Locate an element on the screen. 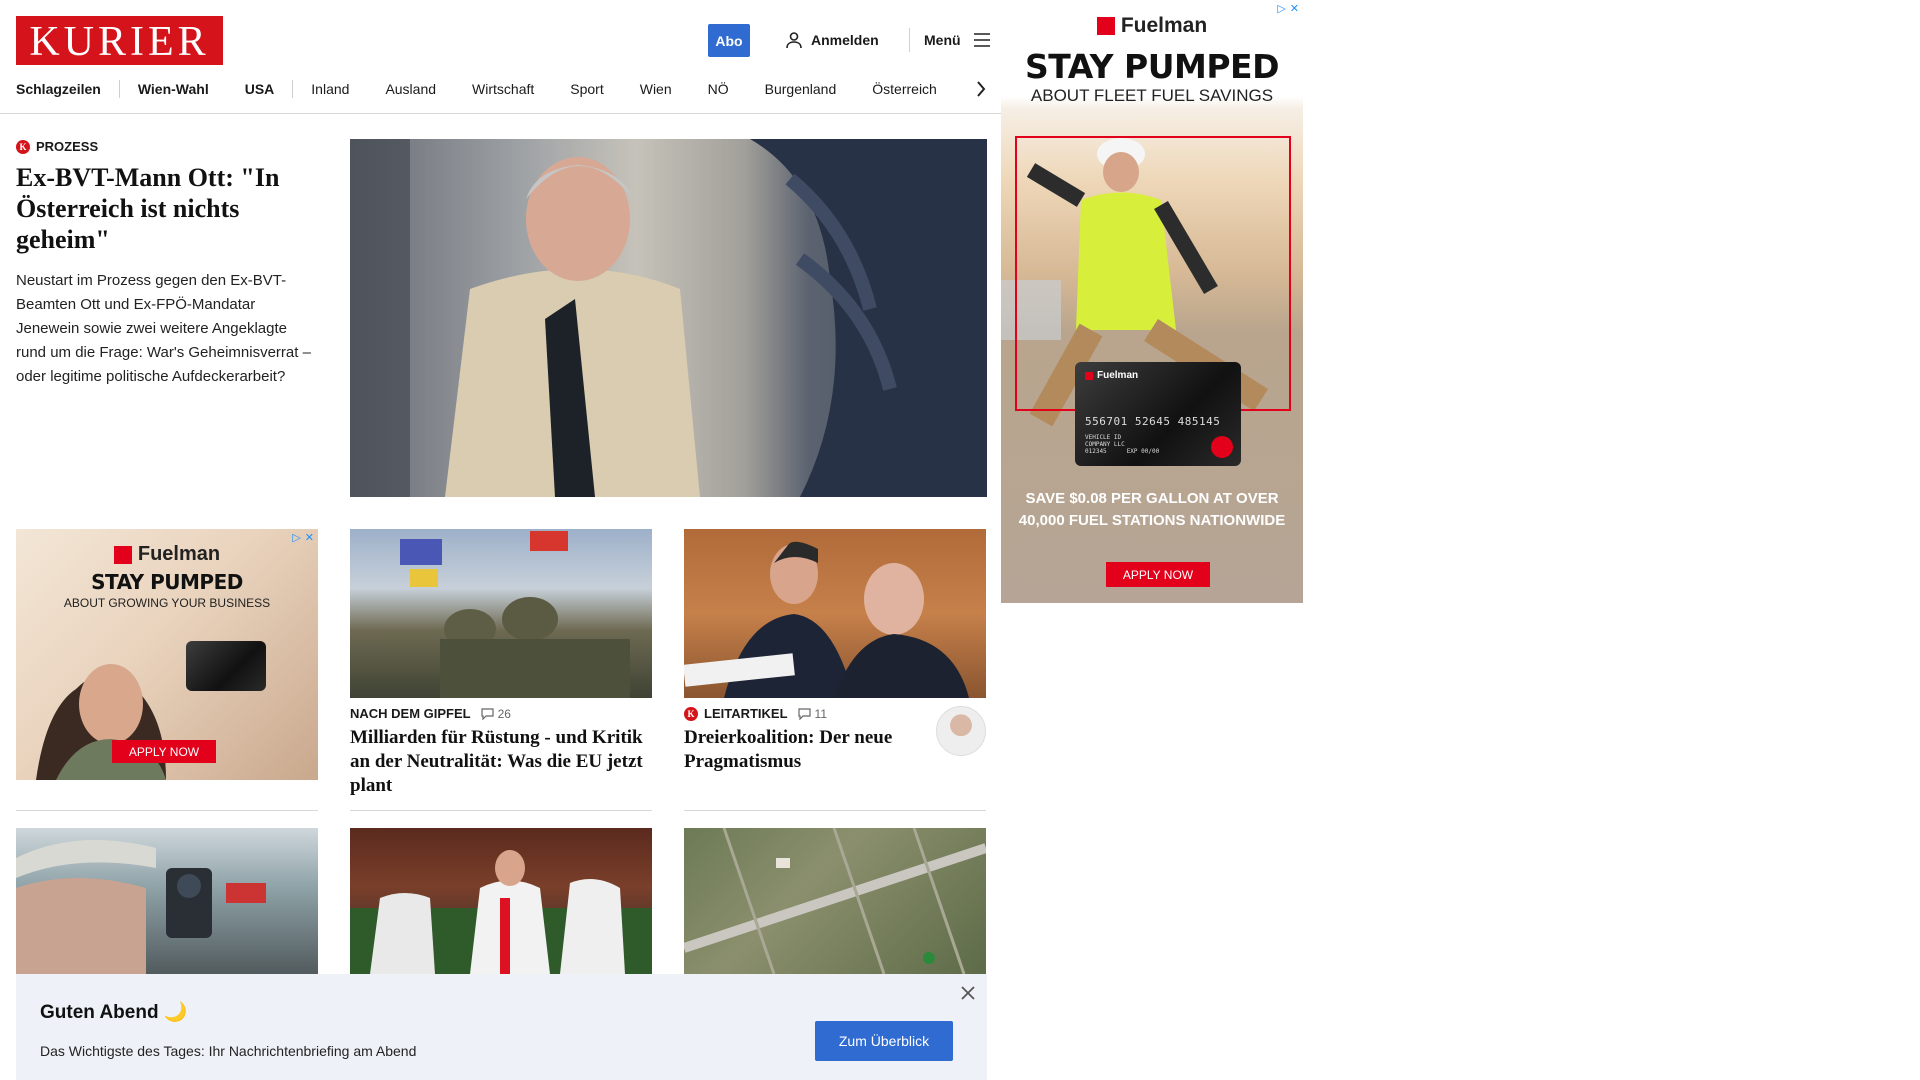 The width and height of the screenshot is (1920, 1080). hamburger-menu-icon is located at coordinates (981, 40).